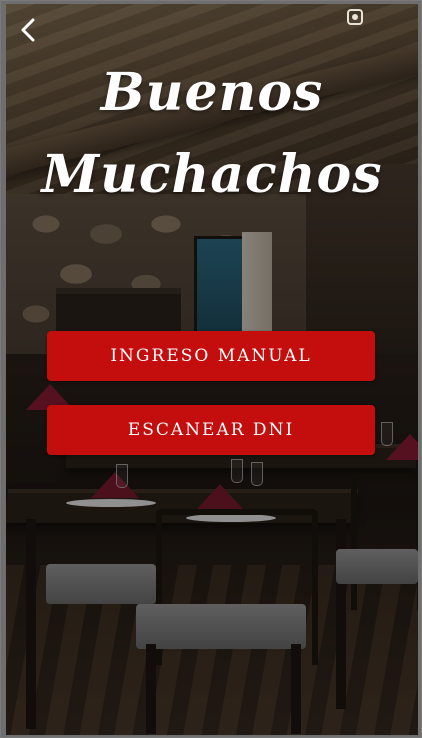  I want to click on back-button, so click(28, 30).